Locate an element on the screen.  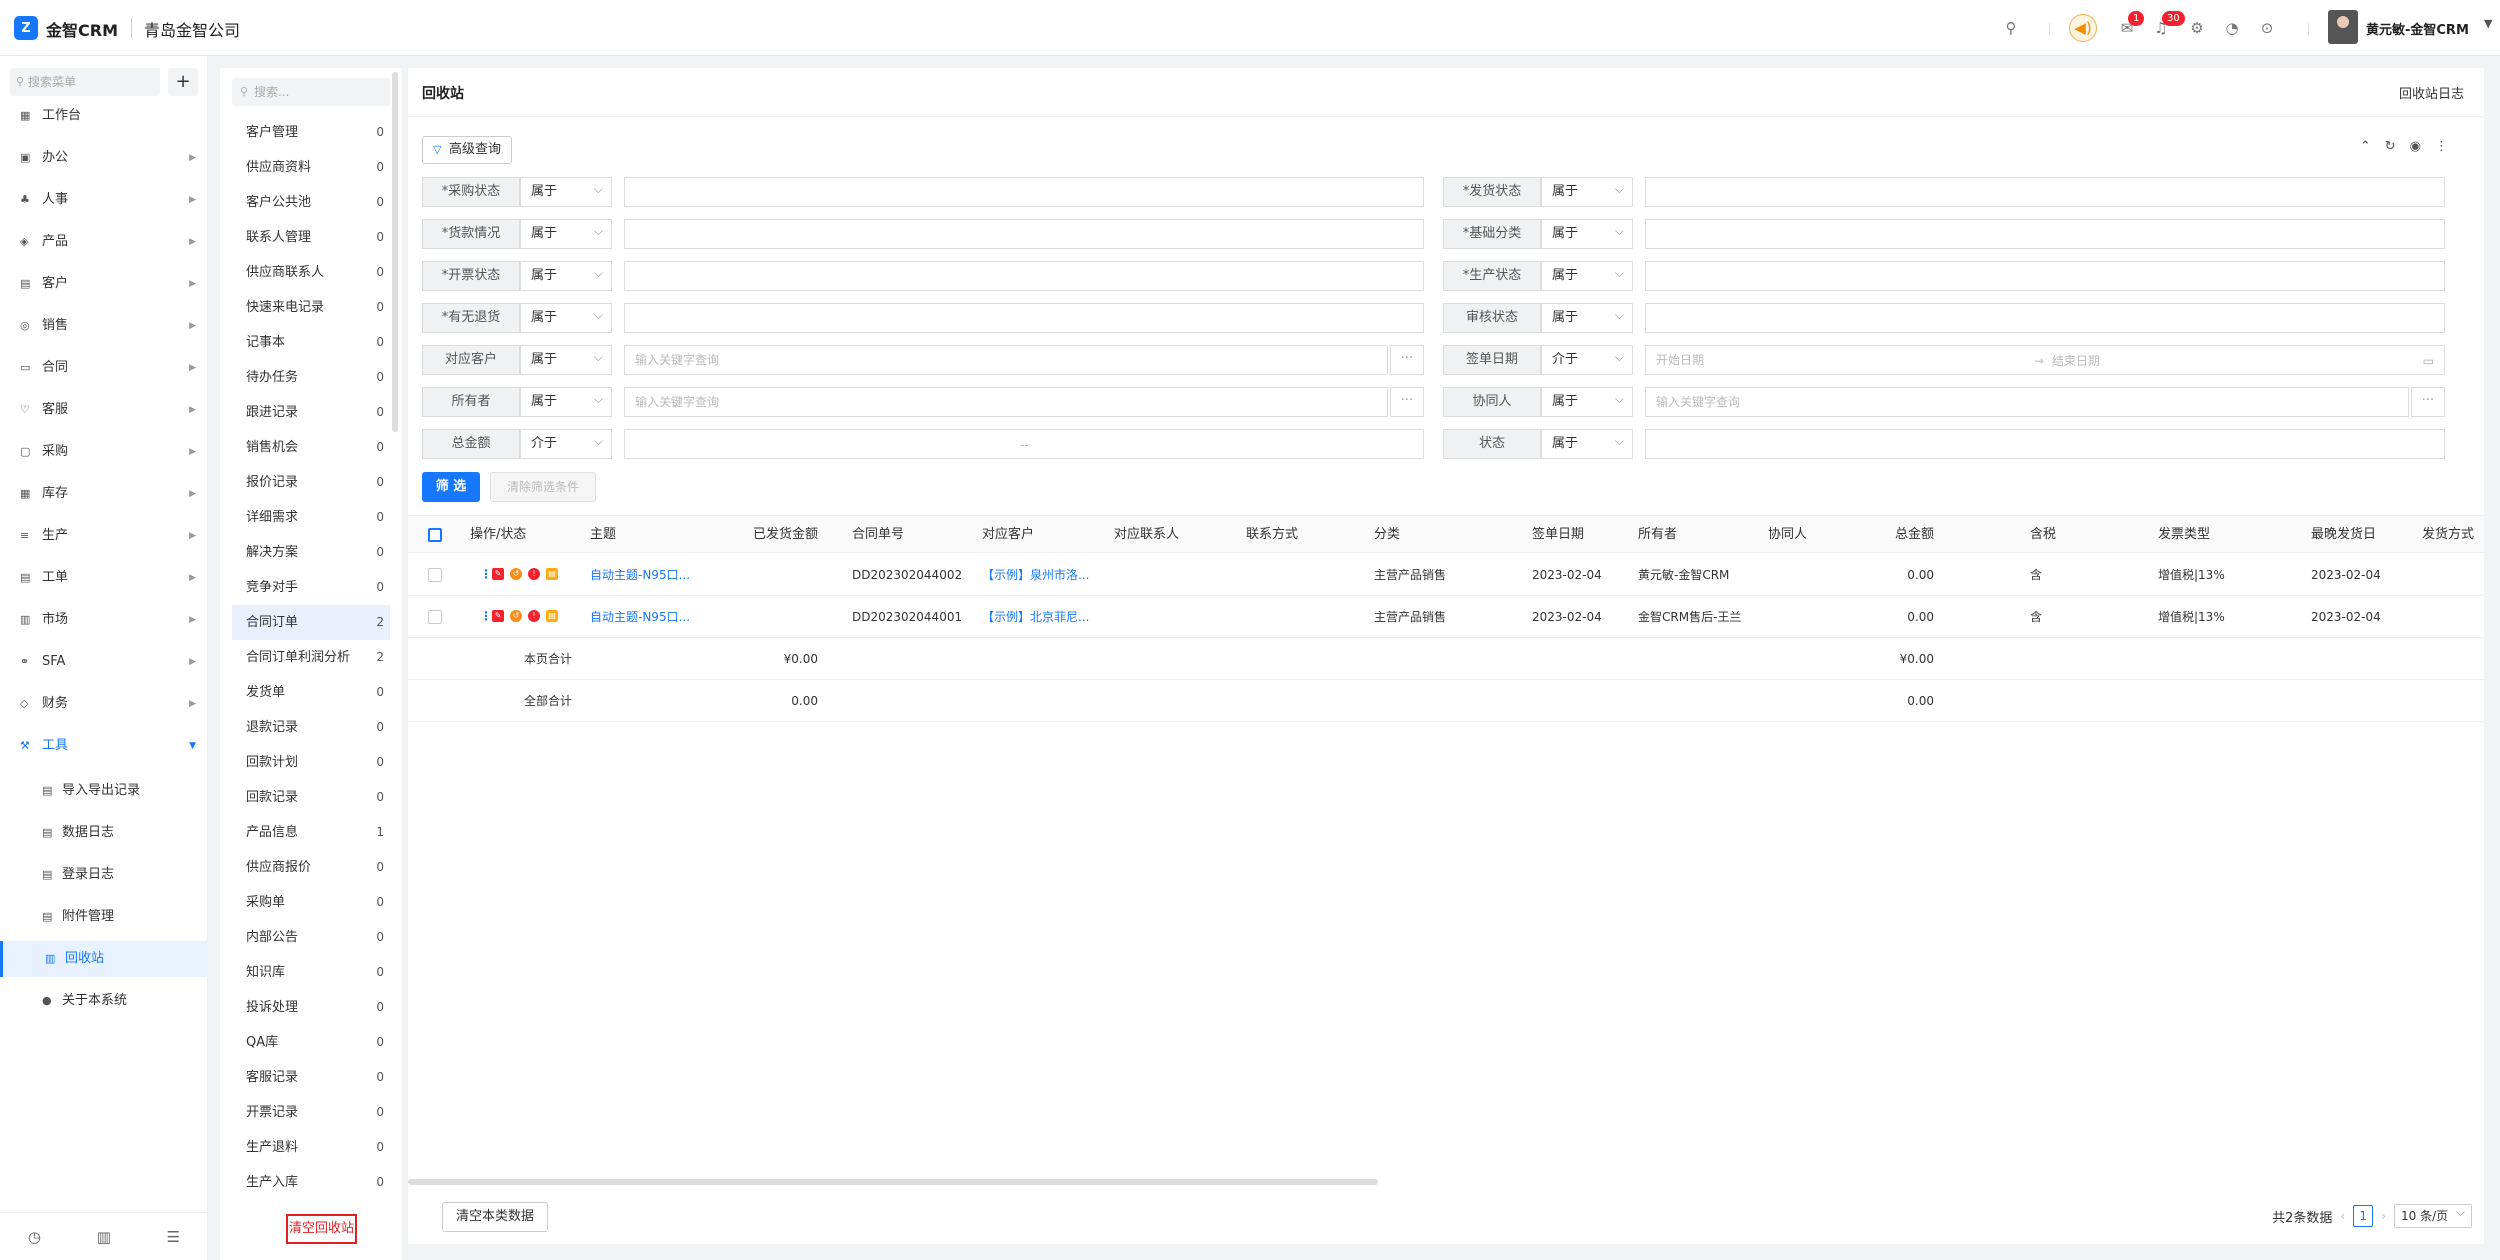
category-scrollbar is located at coordinates (395, 252).